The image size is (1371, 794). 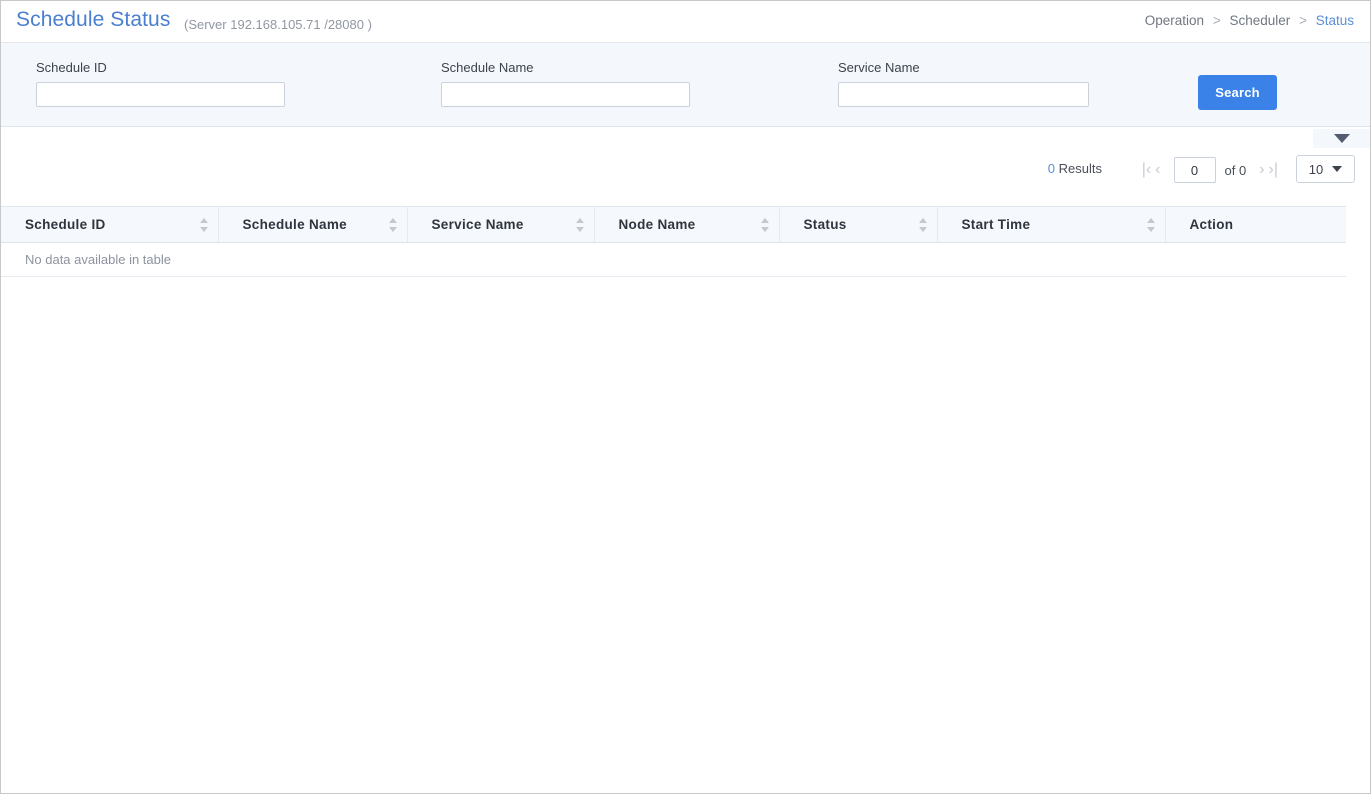 I want to click on schedule-id-field-group: Schedule ID, so click(x=160, y=83).